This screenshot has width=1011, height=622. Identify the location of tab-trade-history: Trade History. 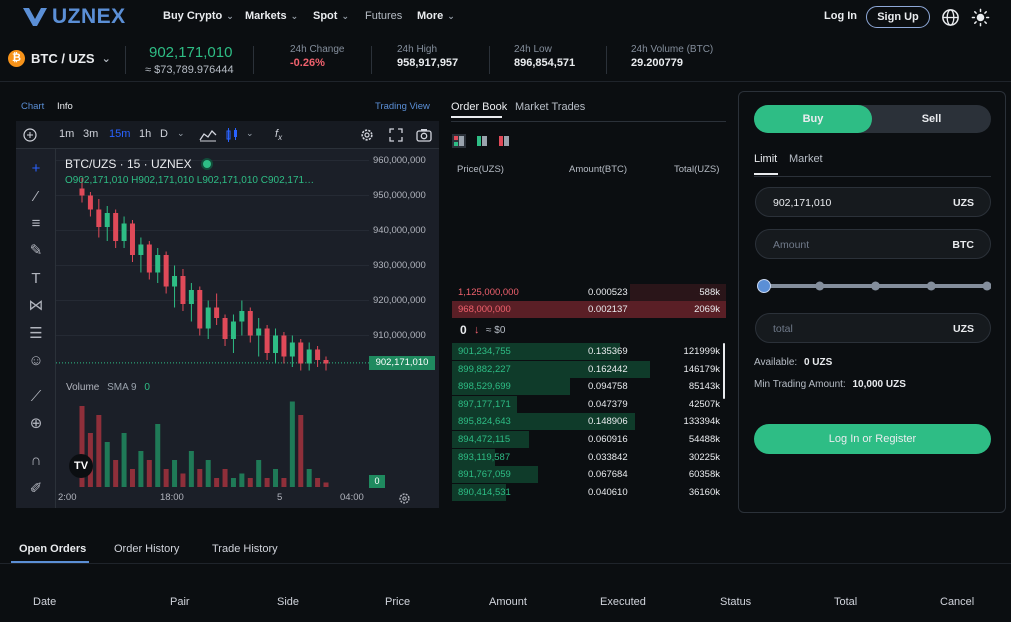
(245, 549).